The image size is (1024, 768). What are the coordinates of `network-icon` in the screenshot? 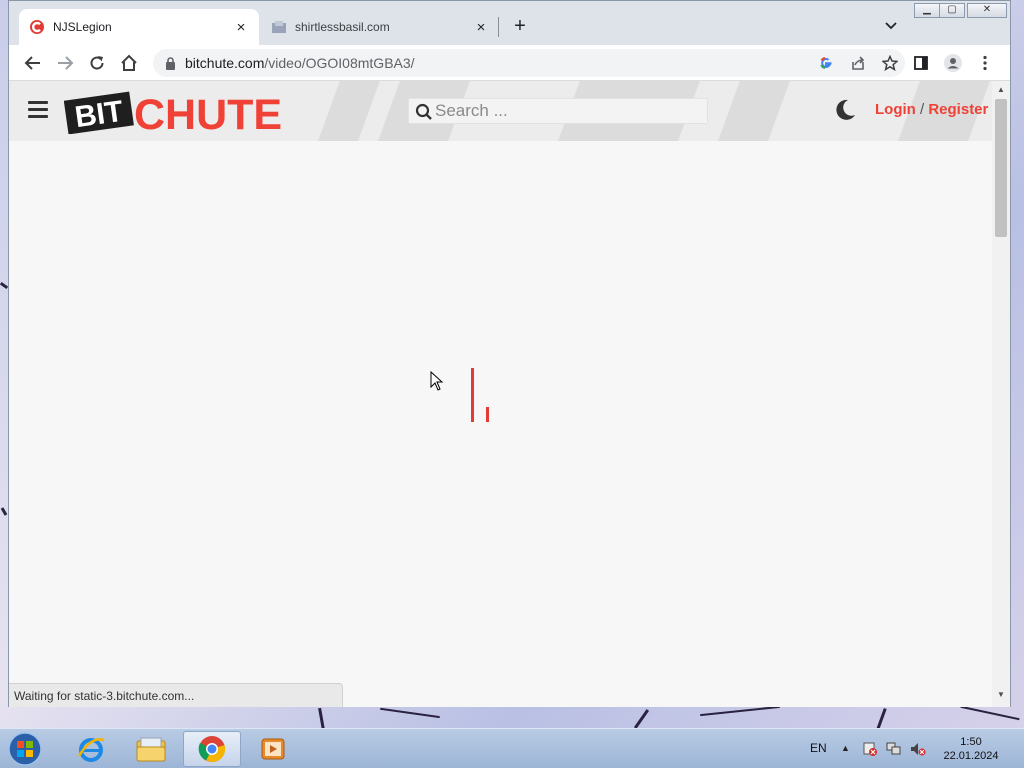 It's located at (894, 749).